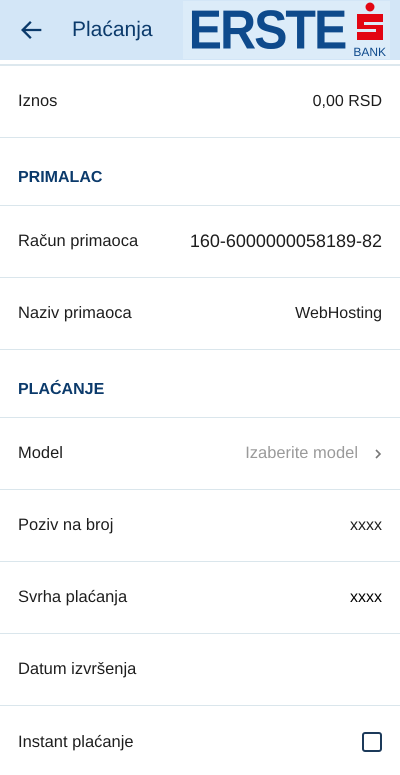 The width and height of the screenshot is (400, 775). Describe the element at coordinates (75, 313) in the screenshot. I see `field-label: Naziv primaoca` at that location.